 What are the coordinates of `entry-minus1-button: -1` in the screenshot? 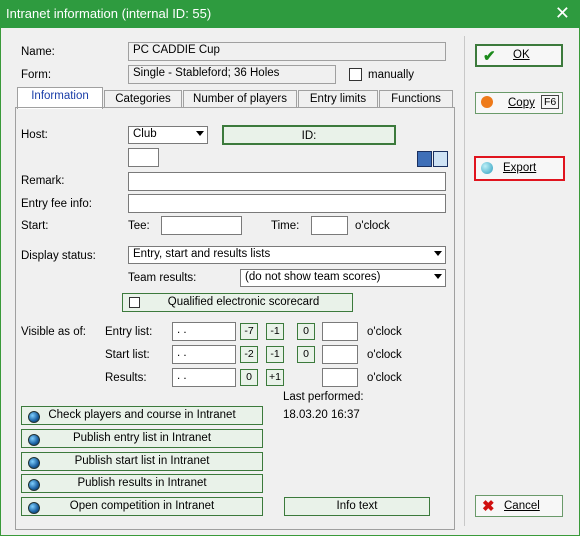 It's located at (275, 331).